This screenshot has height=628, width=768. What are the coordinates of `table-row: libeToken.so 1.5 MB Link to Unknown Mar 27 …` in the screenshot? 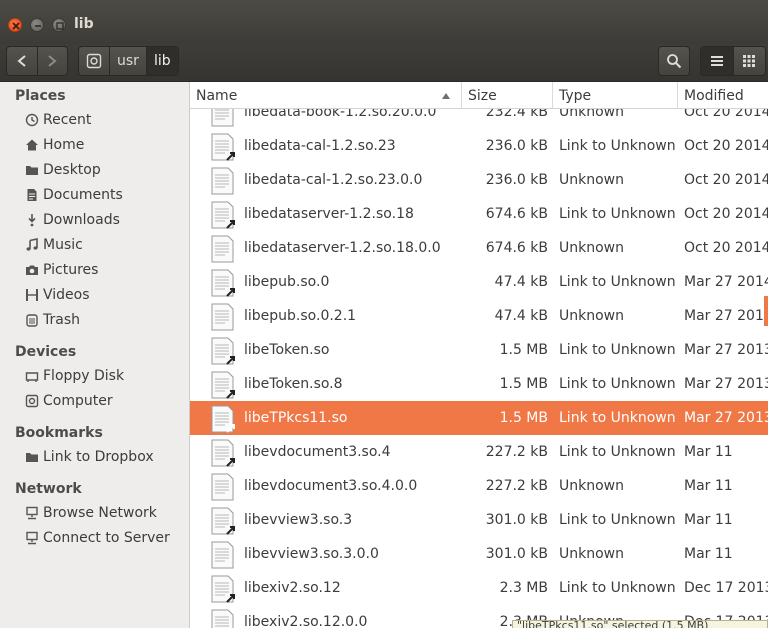 It's located at (479, 350).